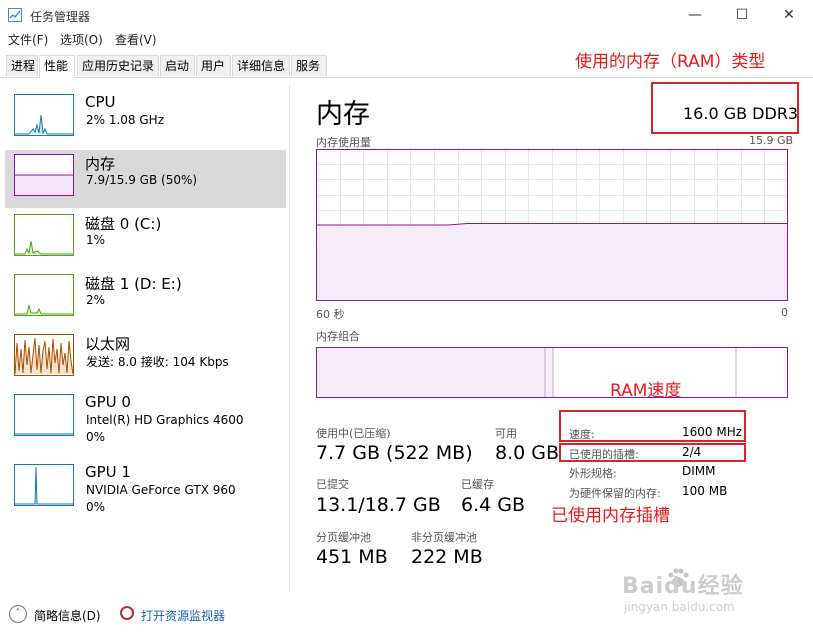 Image resolution: width=813 pixels, height=640 pixels. What do you see at coordinates (177, 65) in the screenshot?
I see `tab-startup: 启动` at bounding box center [177, 65].